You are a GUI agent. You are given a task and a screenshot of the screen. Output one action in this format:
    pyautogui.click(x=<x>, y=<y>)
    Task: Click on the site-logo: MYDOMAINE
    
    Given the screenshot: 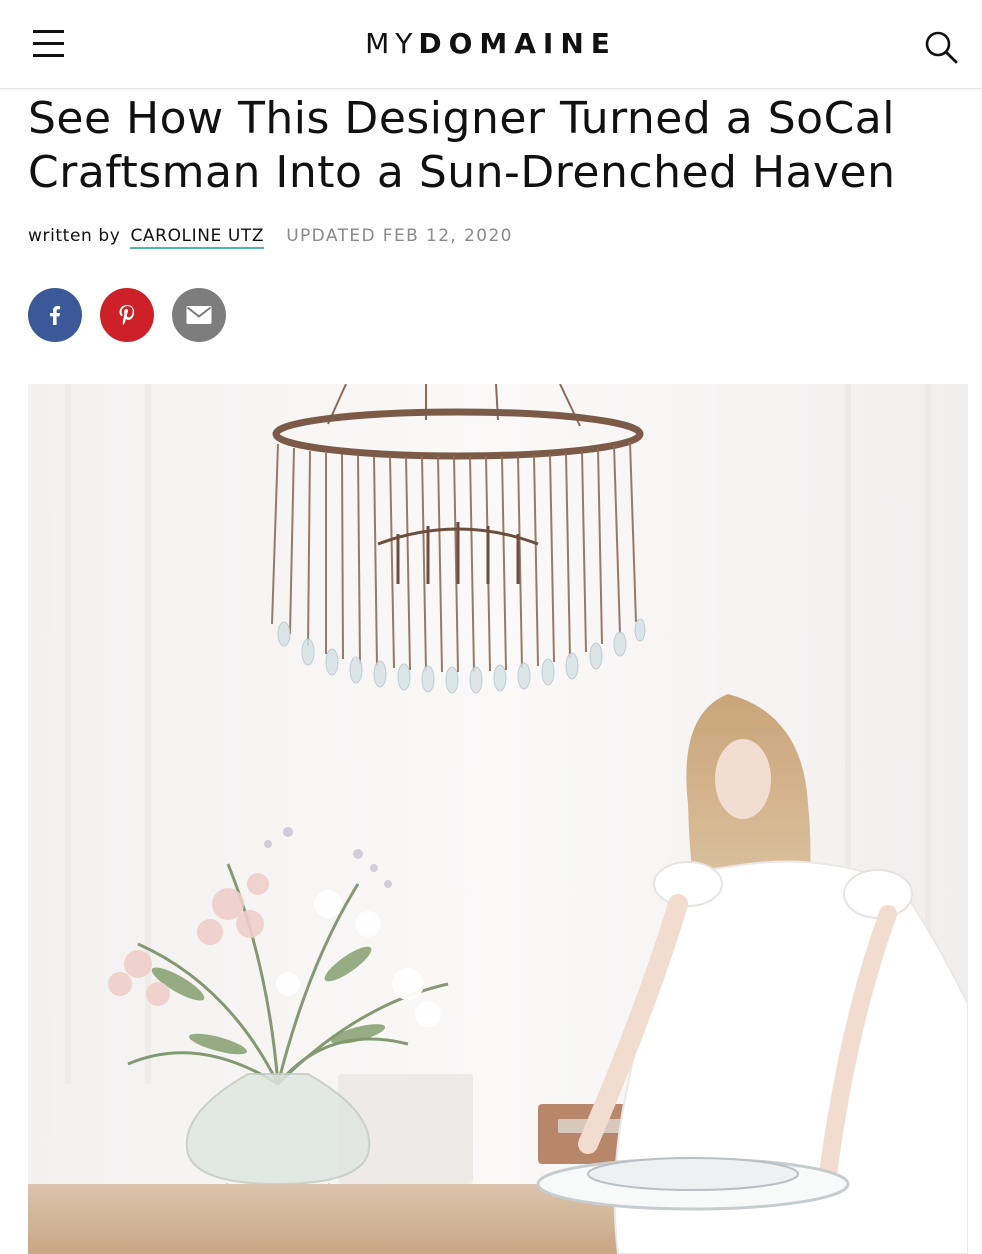 What is the action you would take?
    pyautogui.click(x=491, y=44)
    